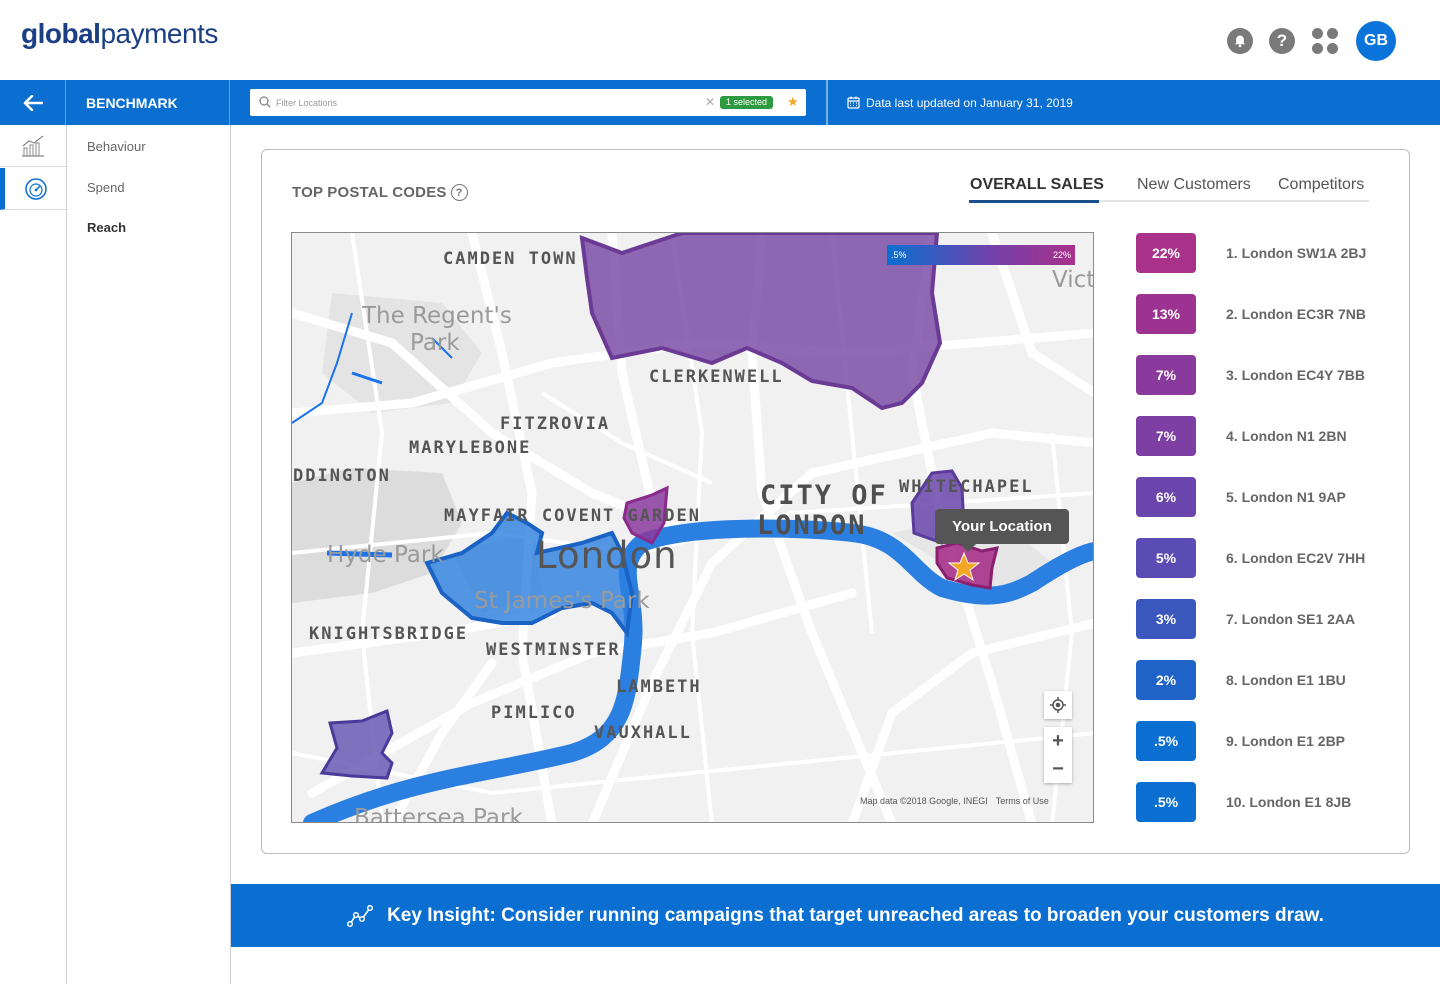 The image size is (1440, 984). I want to click on sub-navigation: Behaviour Spend Reach, so click(149, 554).